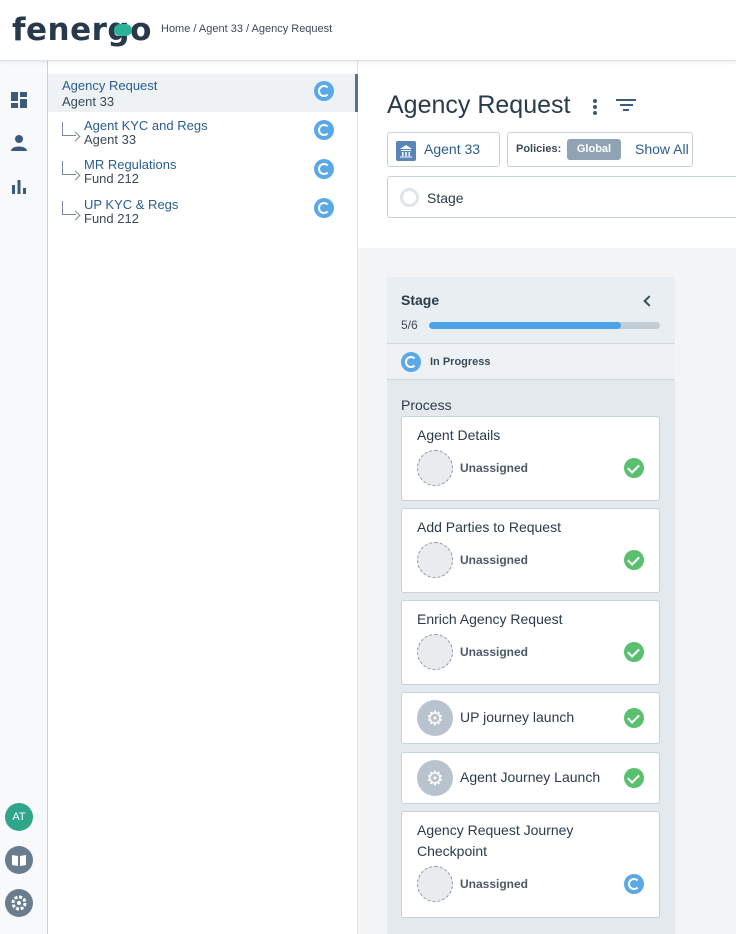 This screenshot has width=736, height=934. Describe the element at coordinates (531, 361) in the screenshot. I see `stage-status-row: In Progress` at that location.